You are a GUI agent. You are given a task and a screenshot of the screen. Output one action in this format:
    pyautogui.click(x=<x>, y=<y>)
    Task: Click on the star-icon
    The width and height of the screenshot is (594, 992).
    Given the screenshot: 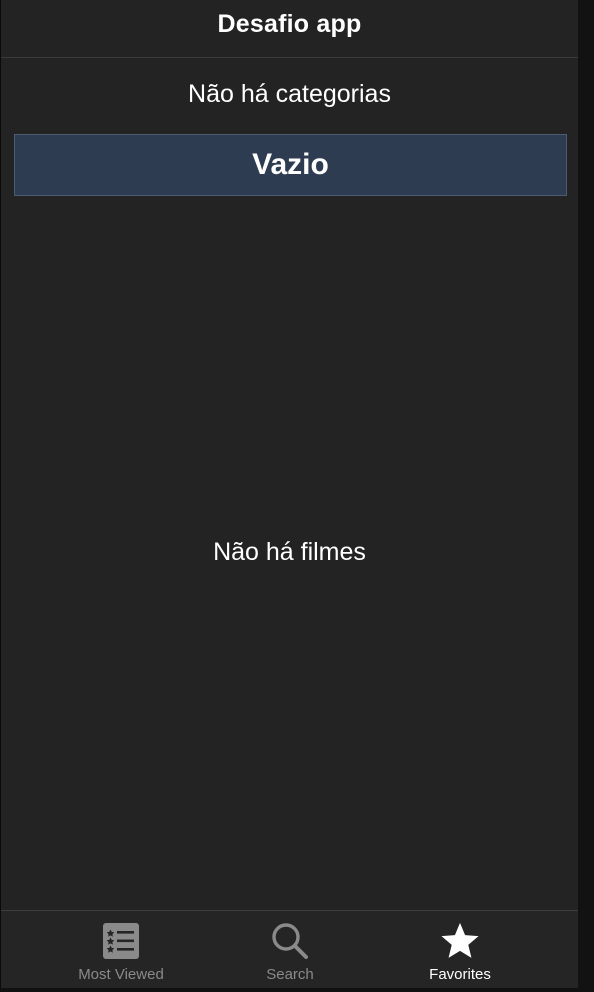 What is the action you would take?
    pyautogui.click(x=460, y=941)
    